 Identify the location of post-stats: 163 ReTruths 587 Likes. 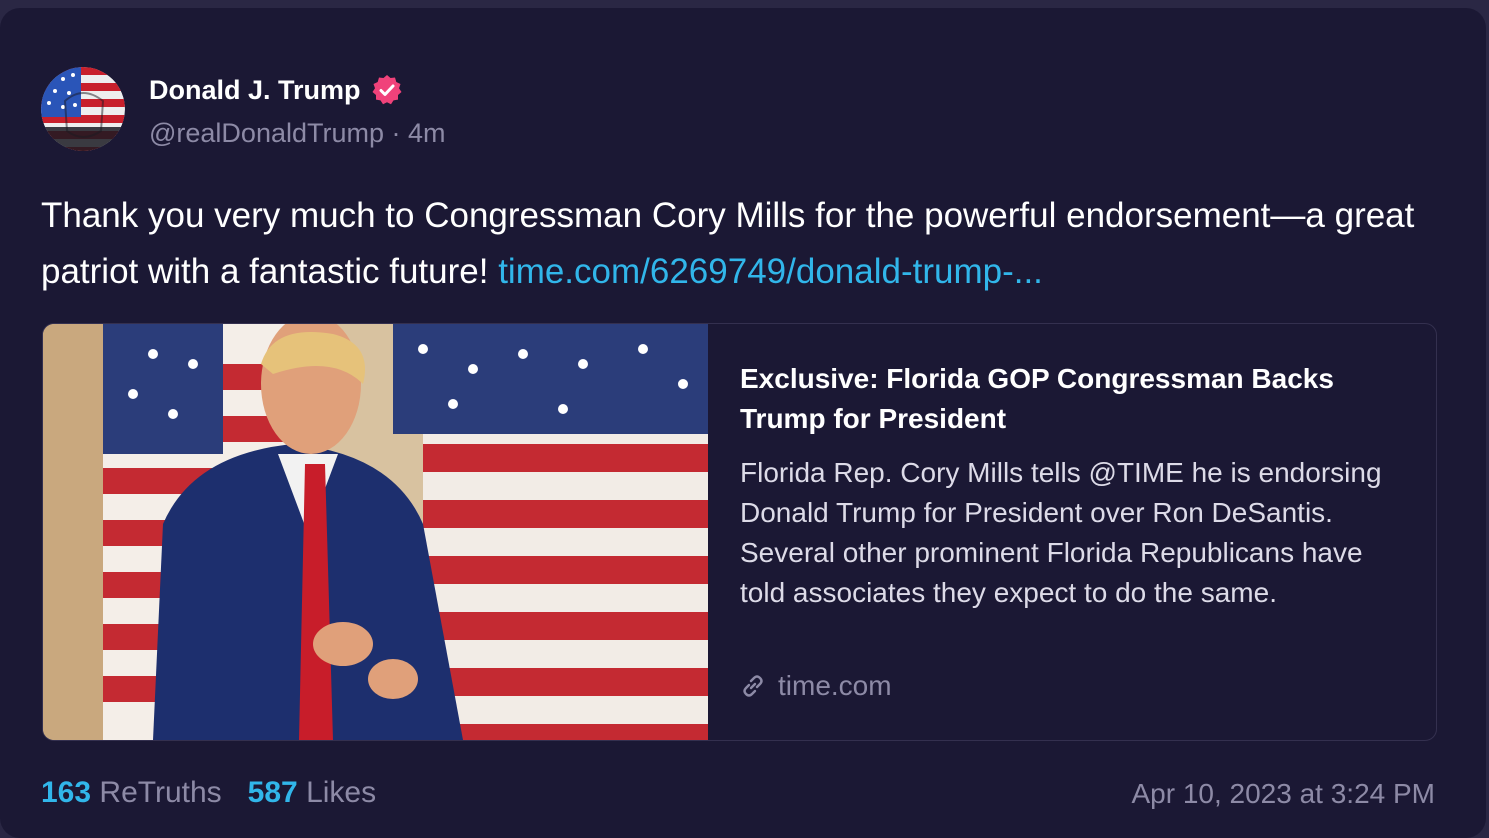
(221, 793).